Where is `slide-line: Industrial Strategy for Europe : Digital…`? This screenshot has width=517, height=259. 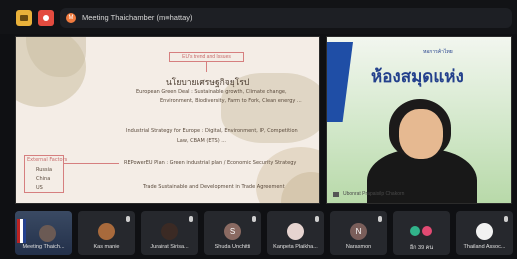 slide-line: Industrial Strategy for Europe : Digital… is located at coordinates (212, 131).